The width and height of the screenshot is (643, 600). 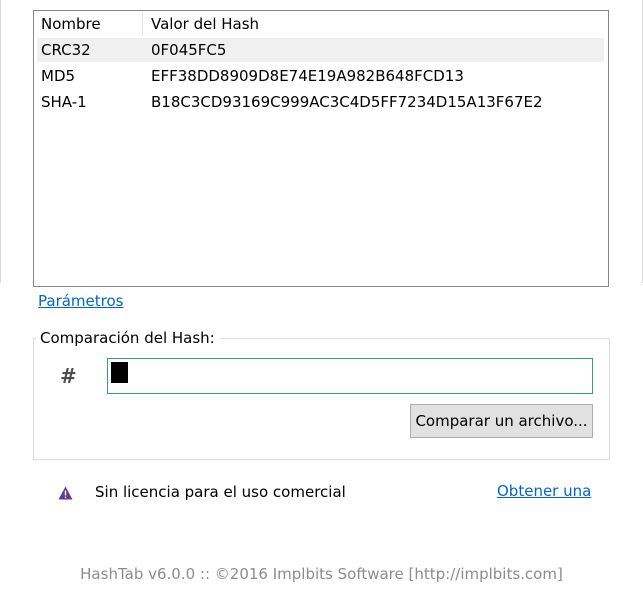 What do you see at coordinates (347, 102) in the screenshot?
I see `hash-value: B18C3CD93169C999AC3C4D5FF7234D15A13F67E2` at bounding box center [347, 102].